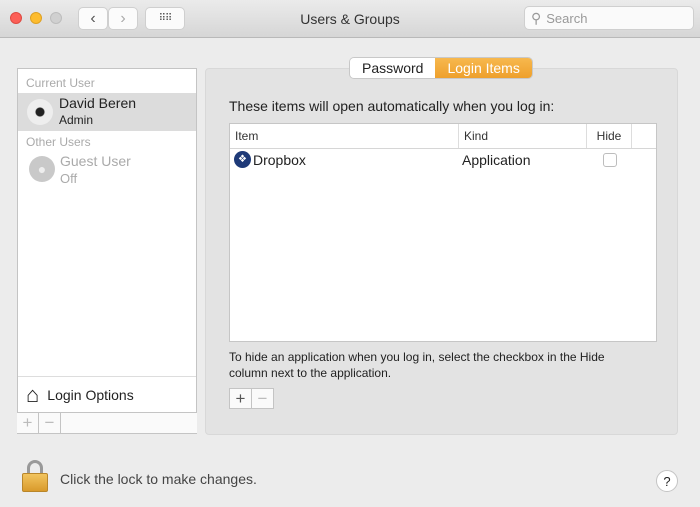 The height and width of the screenshot is (507, 700). What do you see at coordinates (35, 476) in the screenshot?
I see `lock-icon` at bounding box center [35, 476].